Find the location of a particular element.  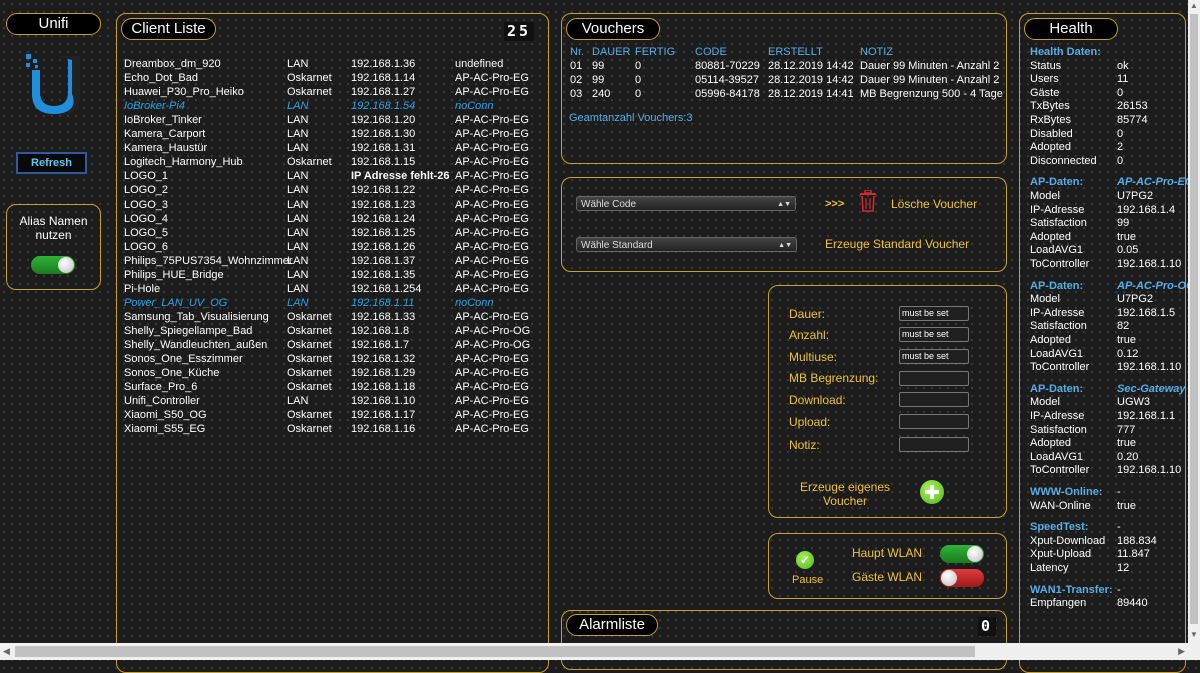

voucher-code: 05114-39527 is located at coordinates (727, 80).